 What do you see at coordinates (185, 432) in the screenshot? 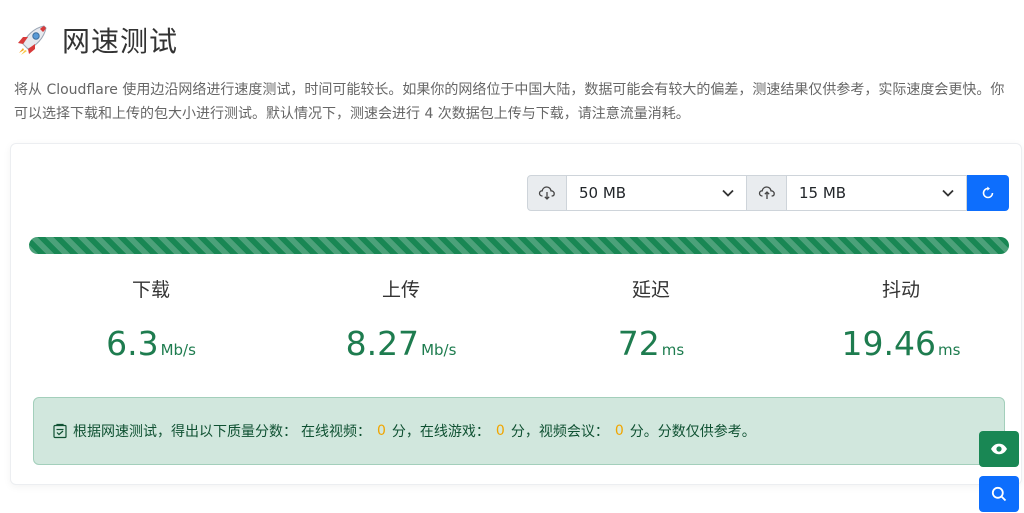
I see `quality-prefix: 根据网速测试，得出以下质量分数：` at bounding box center [185, 432].